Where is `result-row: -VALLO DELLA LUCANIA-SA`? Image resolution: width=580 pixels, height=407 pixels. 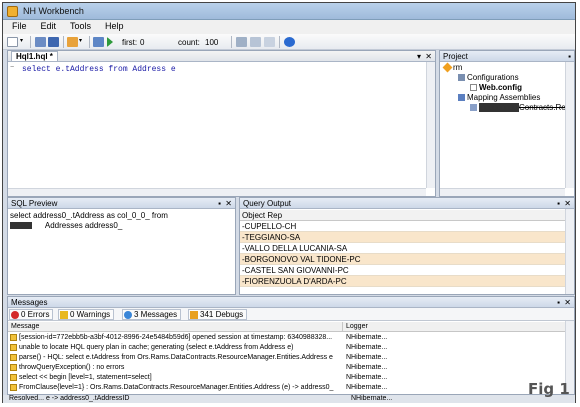
result-row: -VALLO DELLA LUCANIA-SA is located at coordinates (402, 248).